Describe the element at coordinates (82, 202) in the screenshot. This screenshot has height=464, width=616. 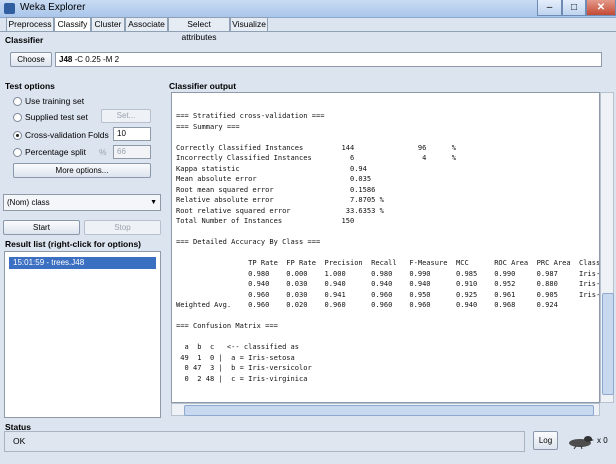
I see `class-select: (Nom) class ▼` at that location.